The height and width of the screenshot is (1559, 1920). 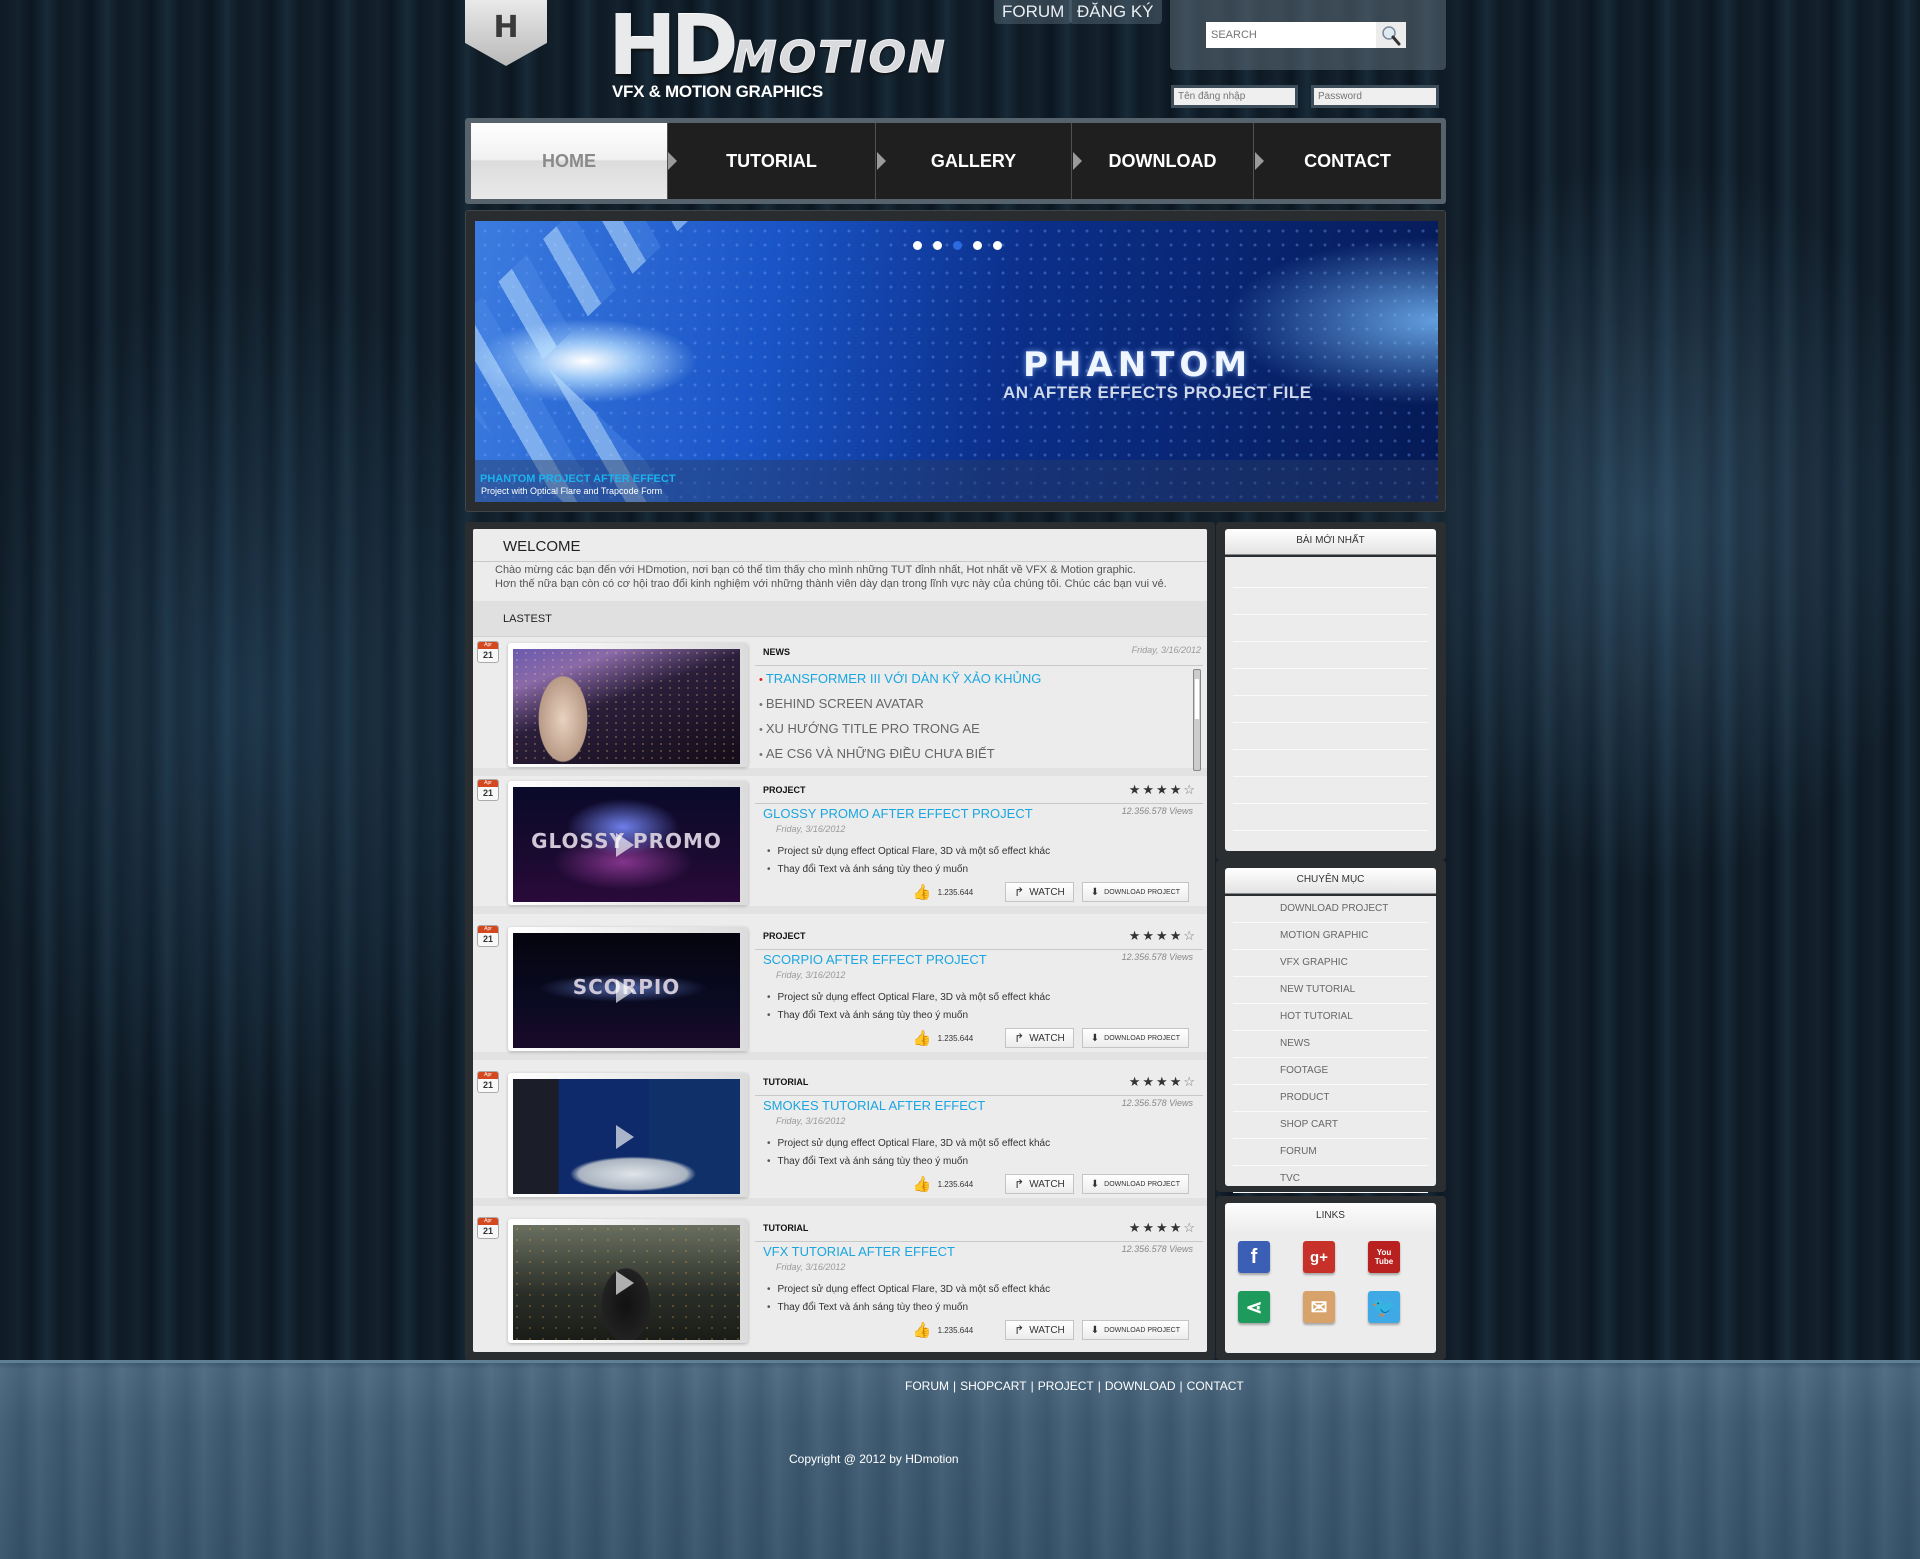 What do you see at coordinates (1330, 1017) in the screenshot?
I see `category-item: HOT TUTORIAL` at bounding box center [1330, 1017].